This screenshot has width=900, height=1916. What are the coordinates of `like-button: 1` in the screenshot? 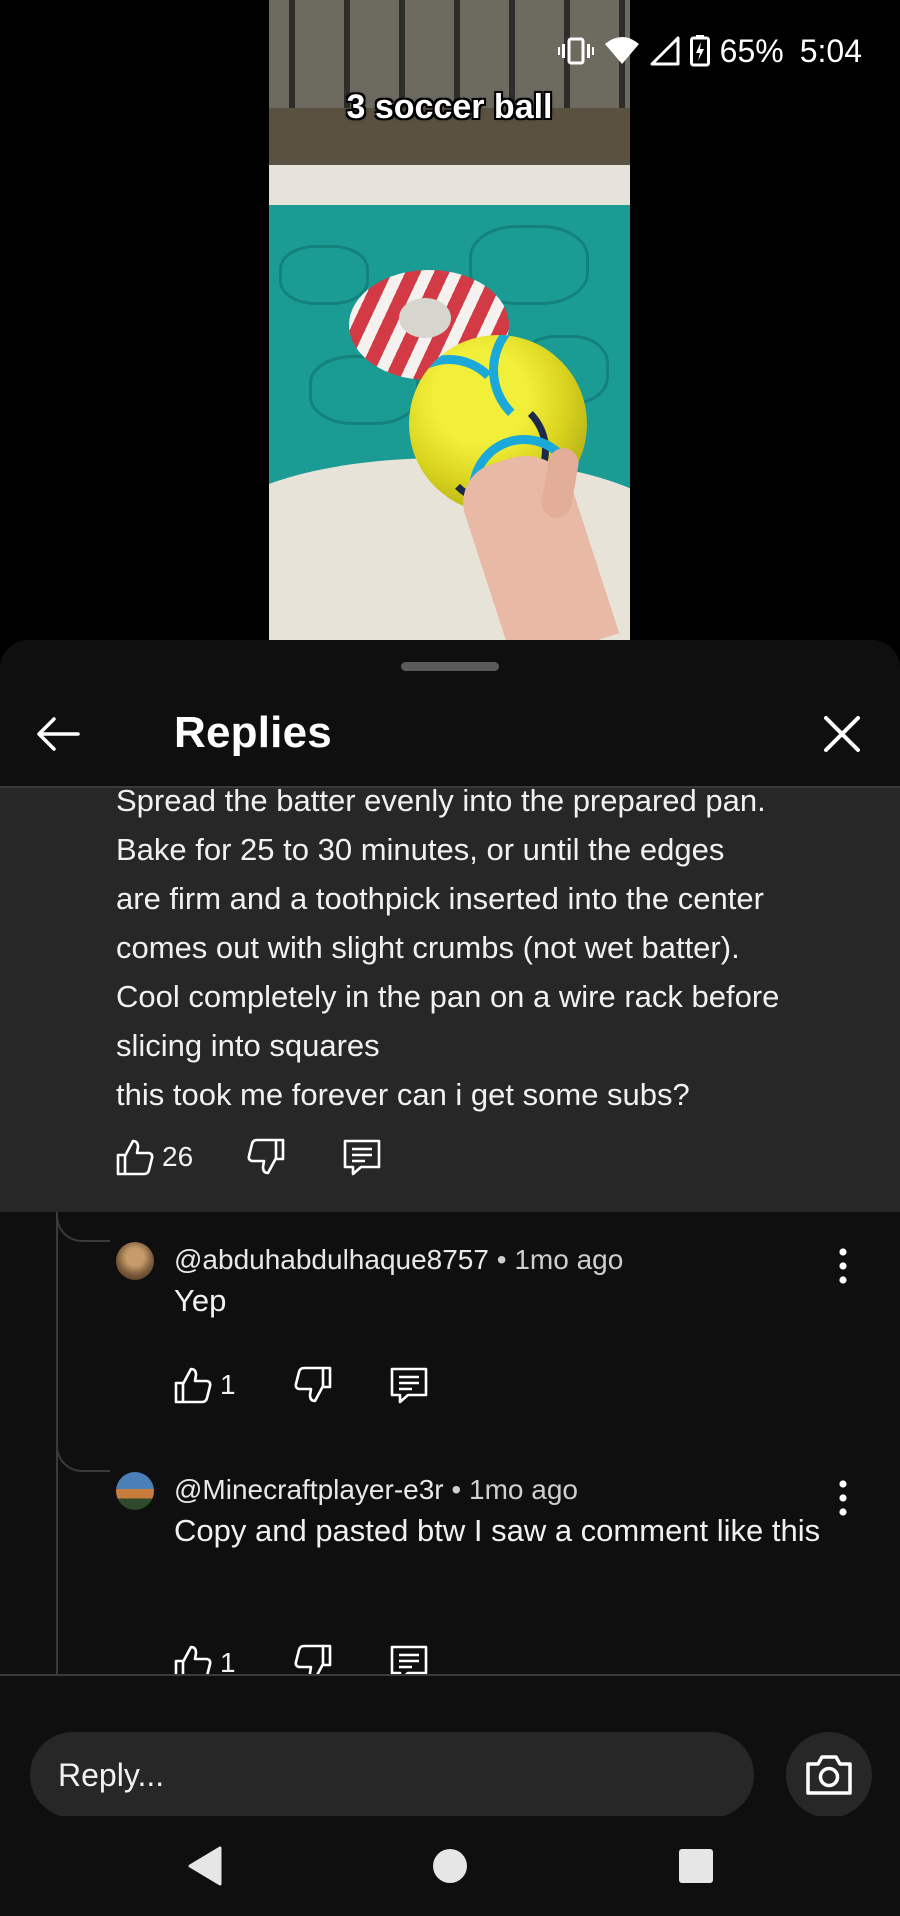 It's located at (204, 1385).